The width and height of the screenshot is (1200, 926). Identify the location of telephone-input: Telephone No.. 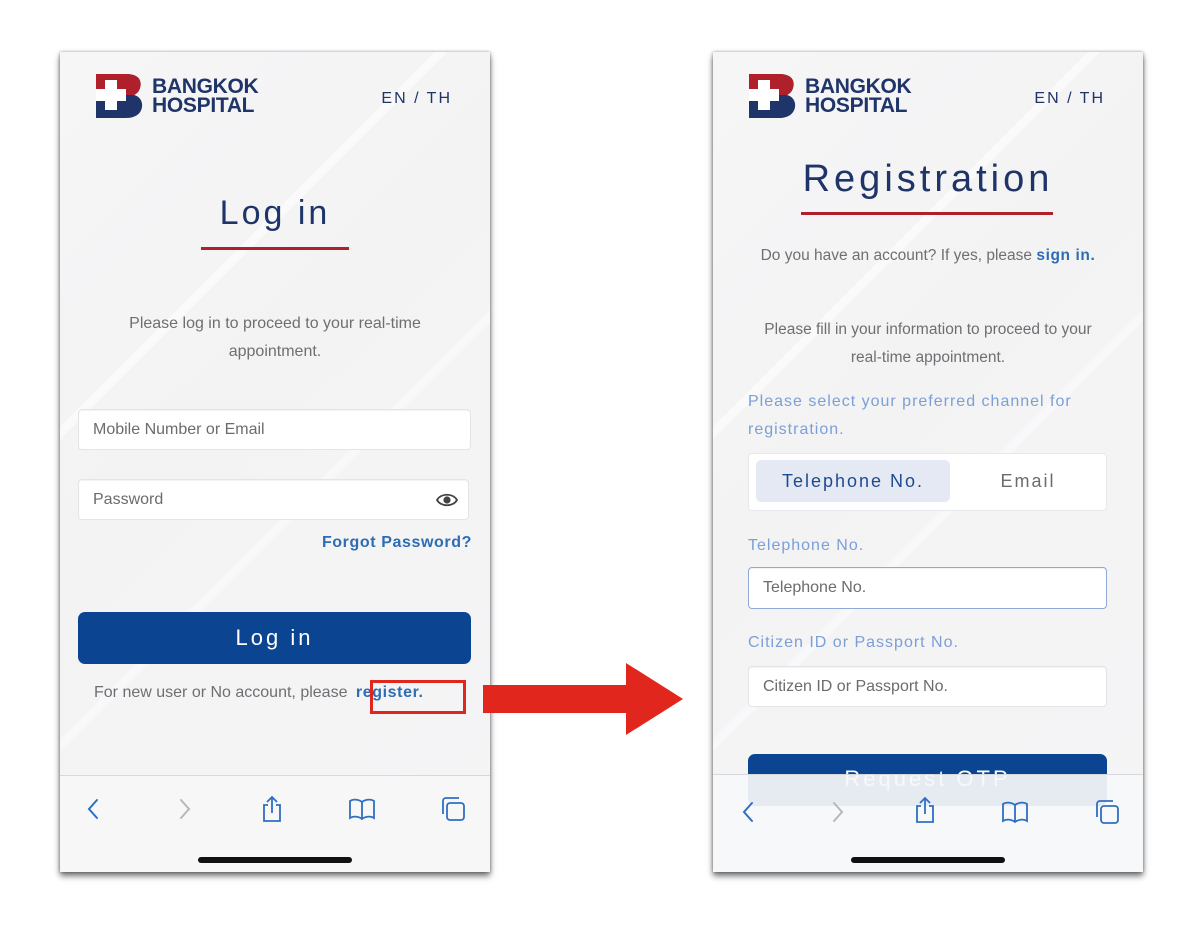
(927, 588).